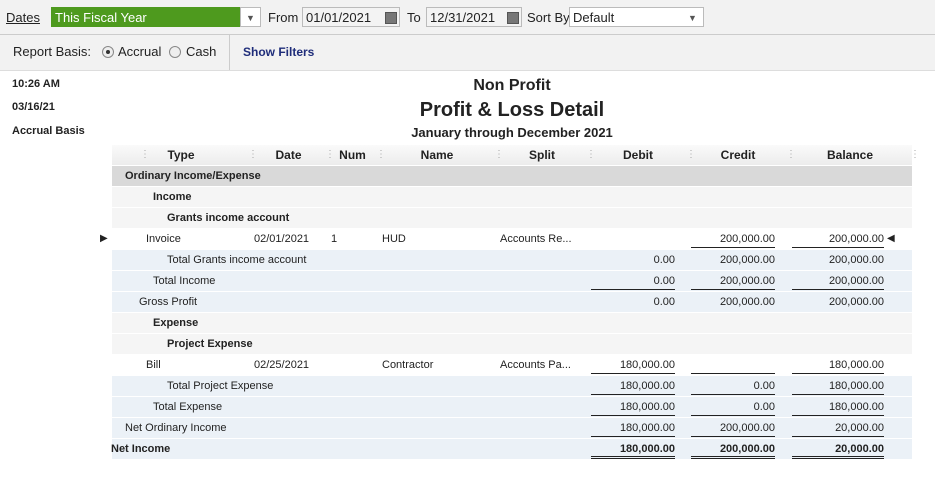 The width and height of the screenshot is (935, 504). Describe the element at coordinates (512, 407) in the screenshot. I see `table-row: Total Expense 180,000.00 0.00 180,000.00` at that location.